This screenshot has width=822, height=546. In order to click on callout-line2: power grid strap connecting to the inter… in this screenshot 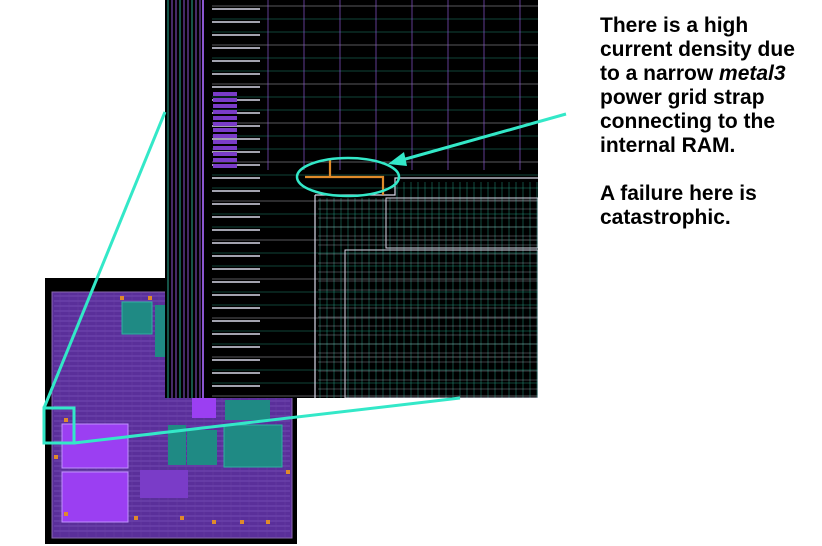, I will do `click(687, 121)`.